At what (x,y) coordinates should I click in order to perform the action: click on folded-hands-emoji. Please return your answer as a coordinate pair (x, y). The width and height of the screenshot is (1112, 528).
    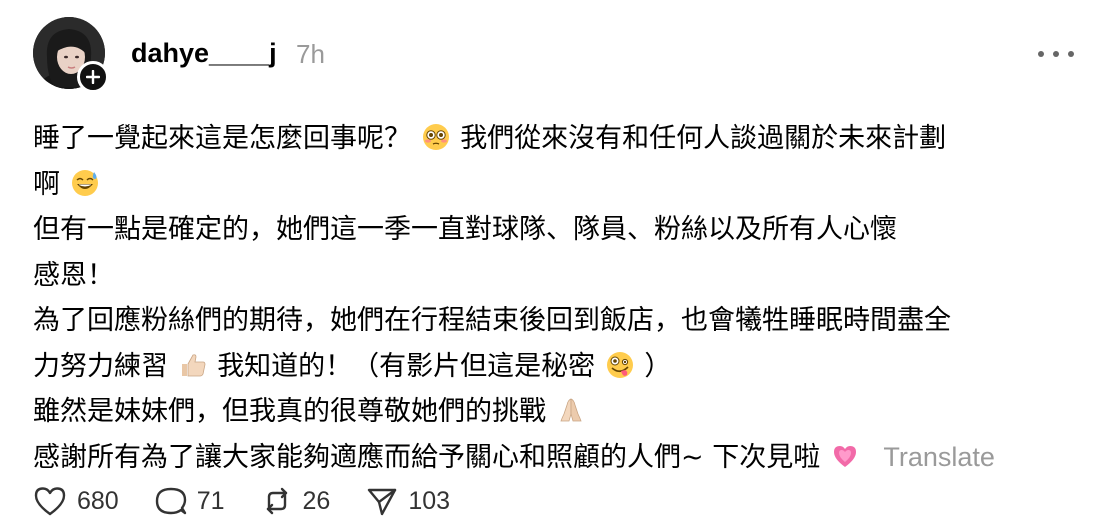
    Looking at the image, I should click on (571, 410).